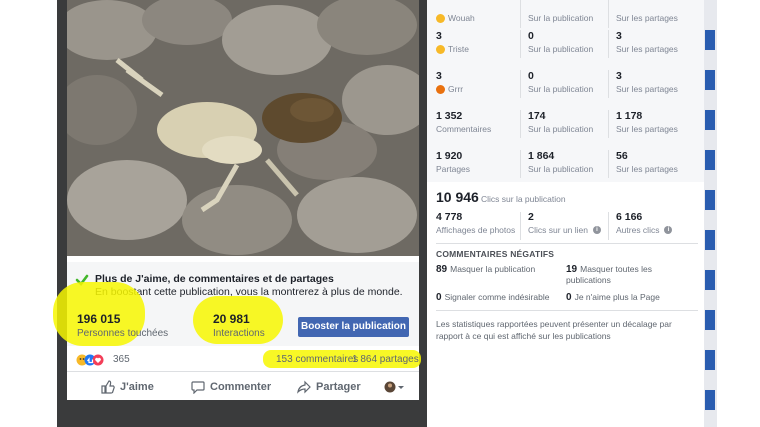  I want to click on reach-label: Personnes touchées, so click(123, 333).